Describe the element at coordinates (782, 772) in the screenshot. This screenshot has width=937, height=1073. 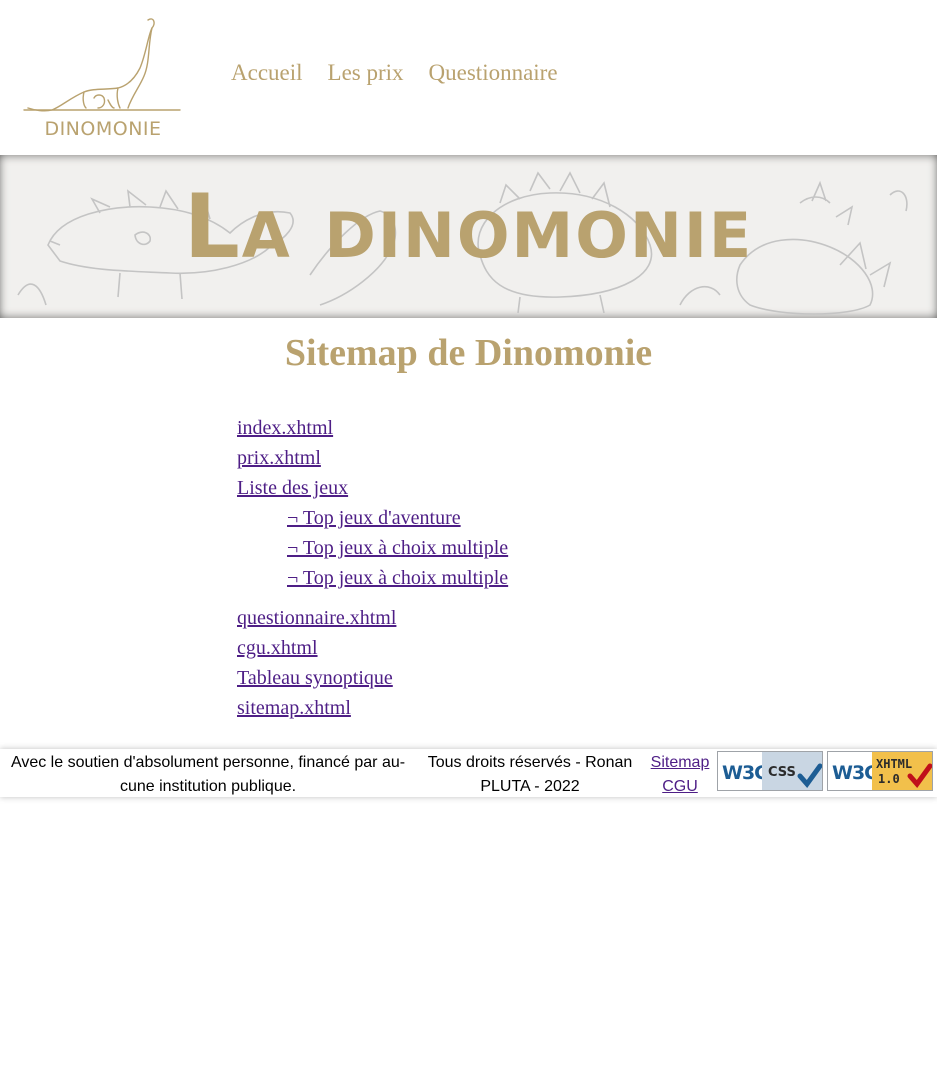
I see `w3c-css-badge-label: CSS` at that location.